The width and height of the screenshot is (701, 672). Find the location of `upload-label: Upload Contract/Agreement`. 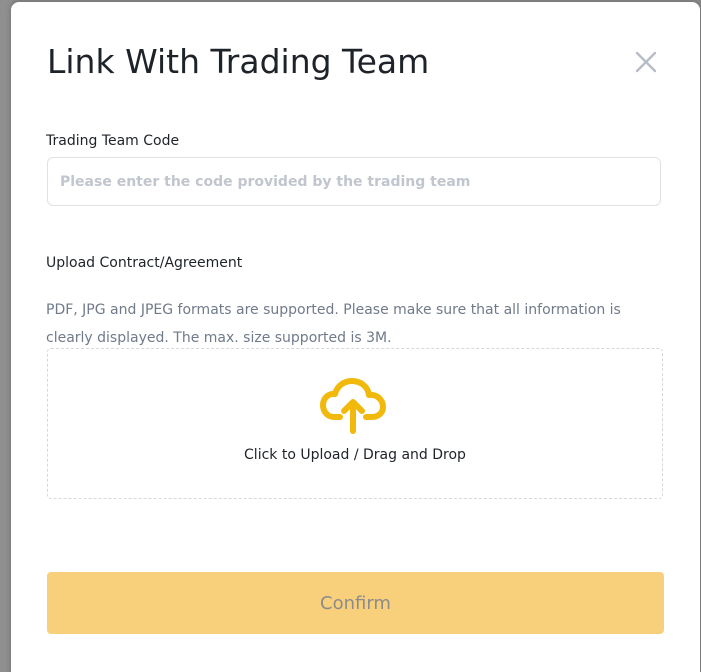

upload-label: Upload Contract/Agreement is located at coordinates (144, 263).